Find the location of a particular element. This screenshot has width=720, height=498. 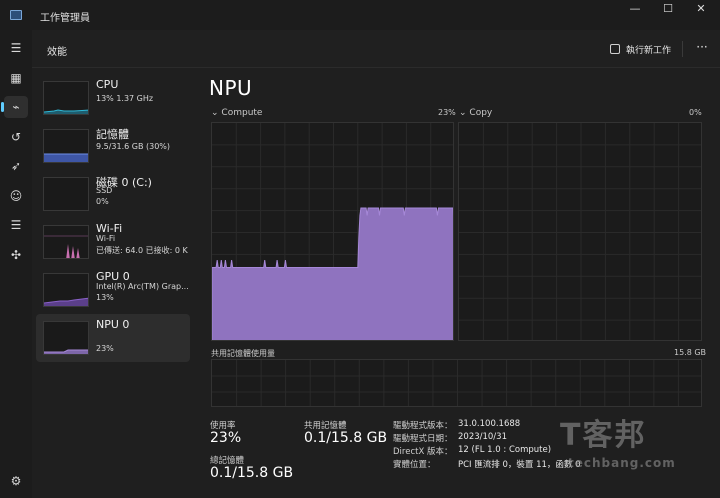

wifi-thumbnail-graph is located at coordinates (66, 242).